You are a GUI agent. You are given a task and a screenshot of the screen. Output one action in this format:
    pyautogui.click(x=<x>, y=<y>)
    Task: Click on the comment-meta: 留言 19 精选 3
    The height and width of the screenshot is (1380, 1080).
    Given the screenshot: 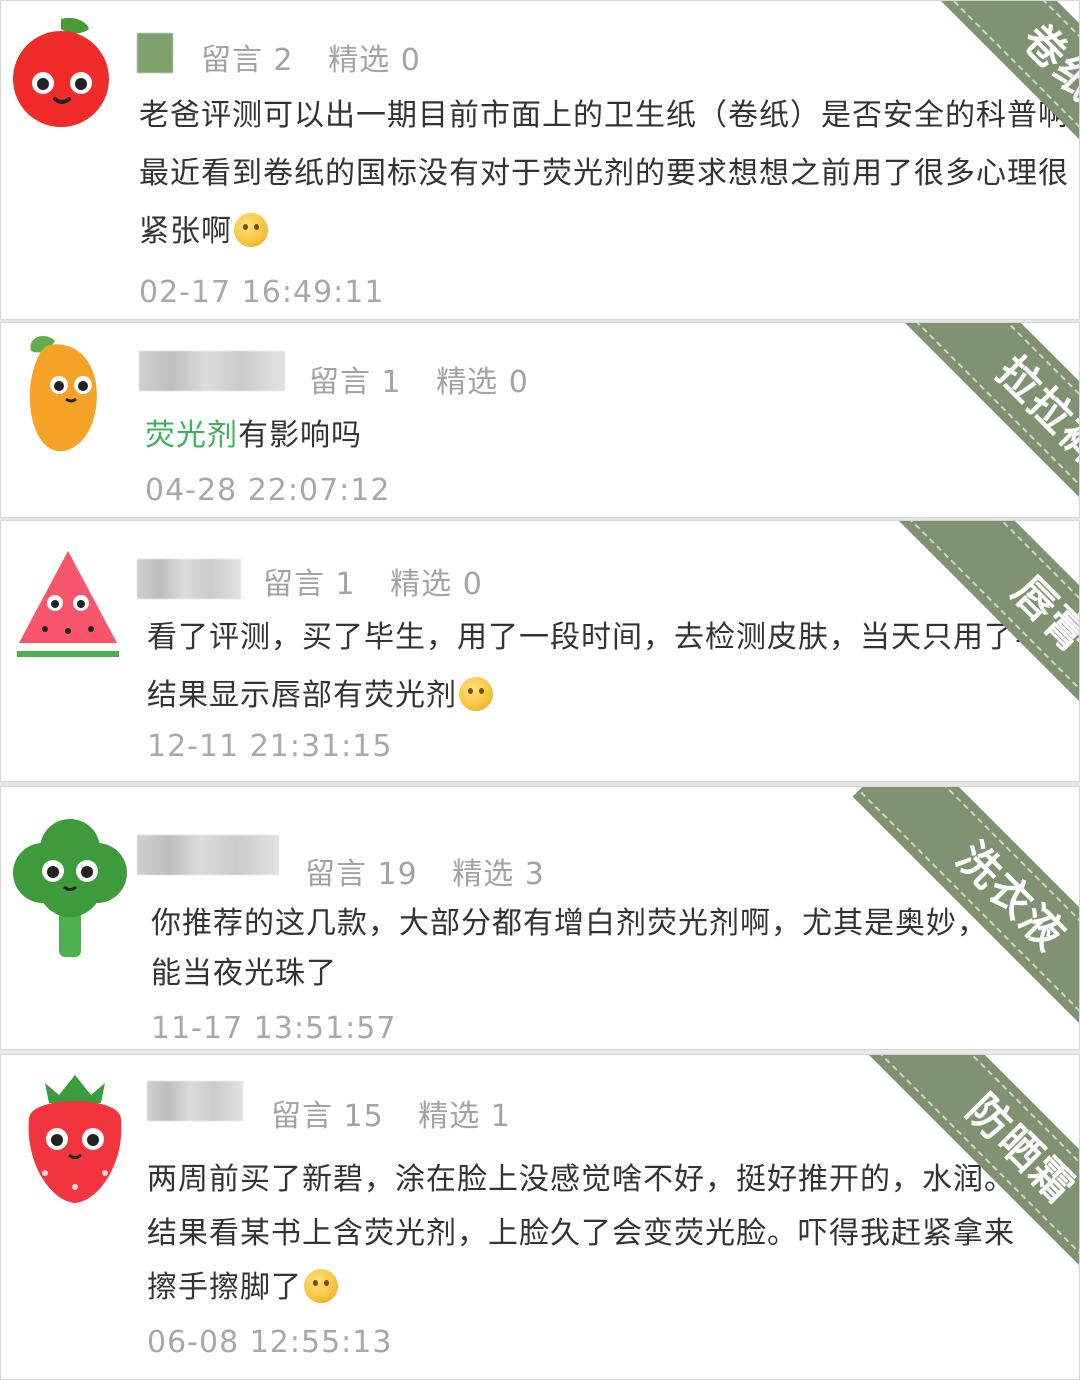 What is the action you would take?
    pyautogui.click(x=437, y=871)
    